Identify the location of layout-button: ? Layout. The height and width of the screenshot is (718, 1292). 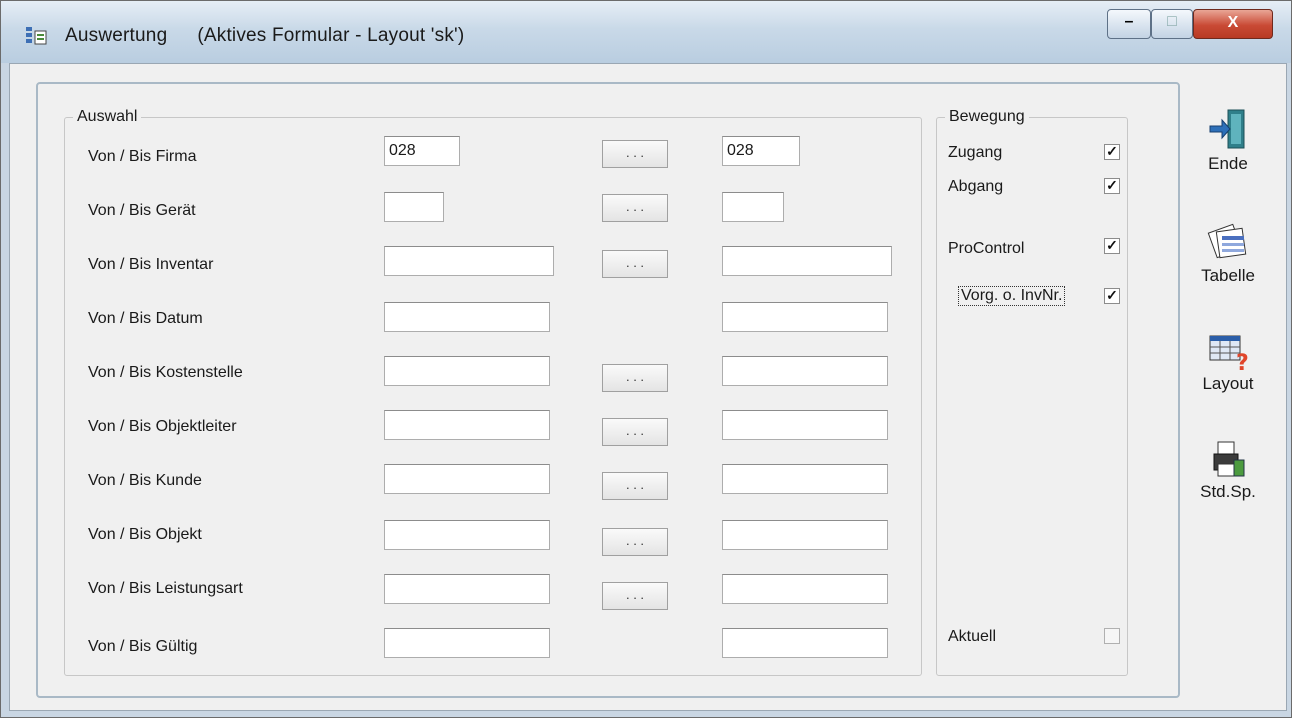
(1228, 362).